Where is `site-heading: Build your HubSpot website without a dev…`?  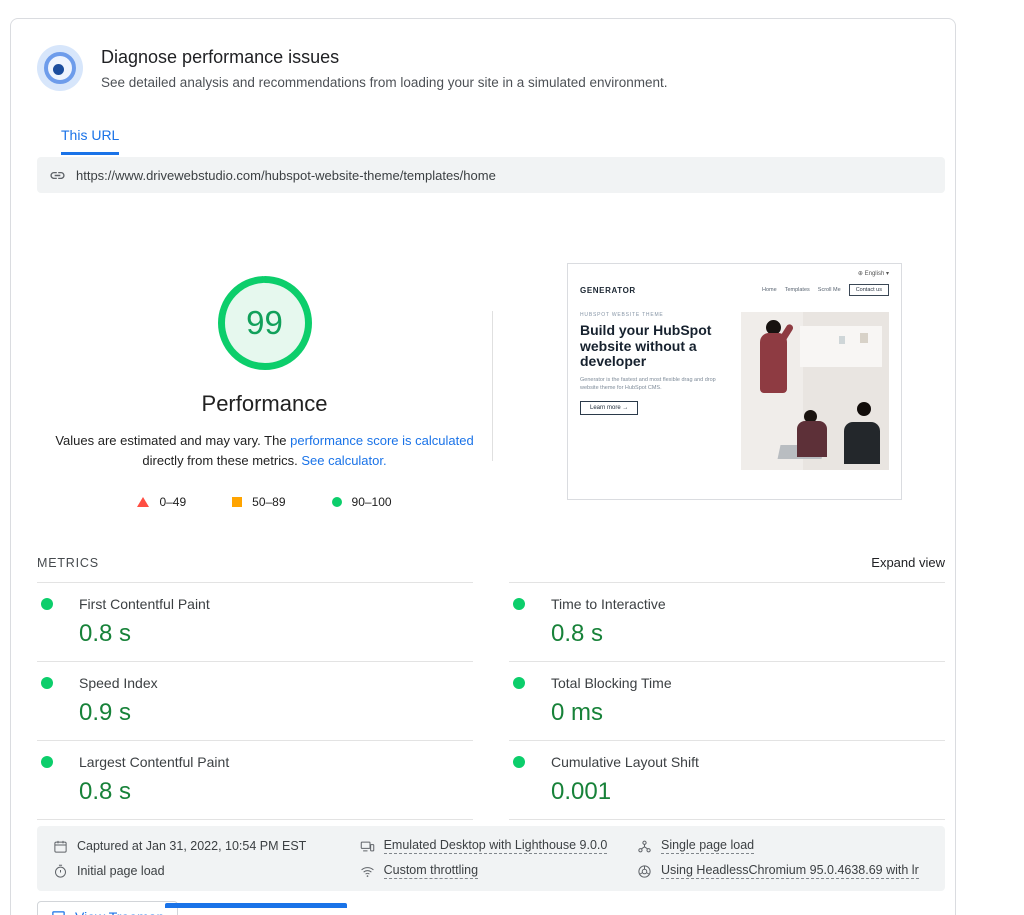
site-heading: Build your HubSpot website without a dev… is located at coordinates (646, 346).